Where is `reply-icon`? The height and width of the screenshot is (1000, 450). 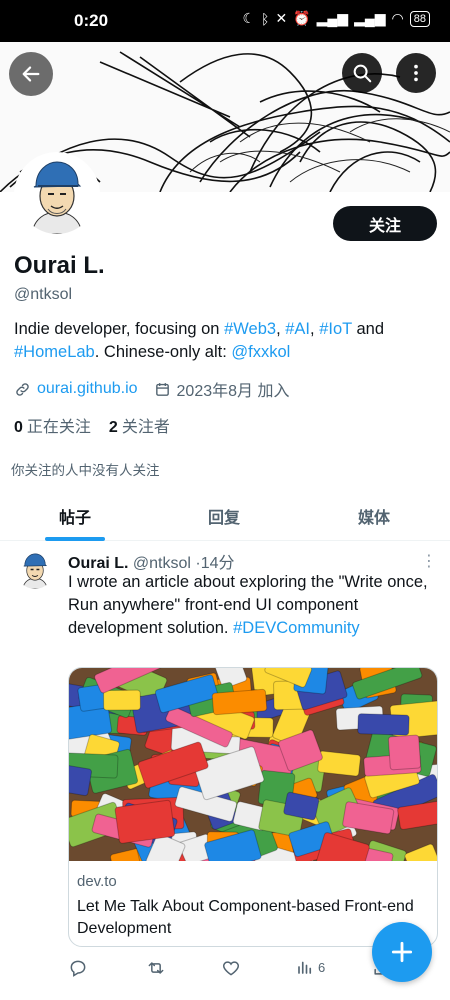
reply-icon is located at coordinates (78, 968).